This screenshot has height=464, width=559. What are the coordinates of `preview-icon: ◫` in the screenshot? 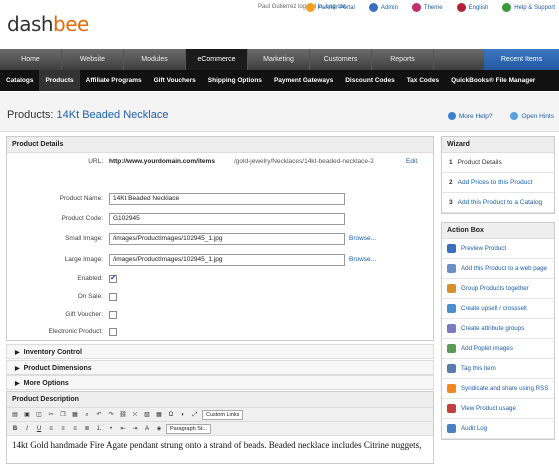 It's located at (39, 415).